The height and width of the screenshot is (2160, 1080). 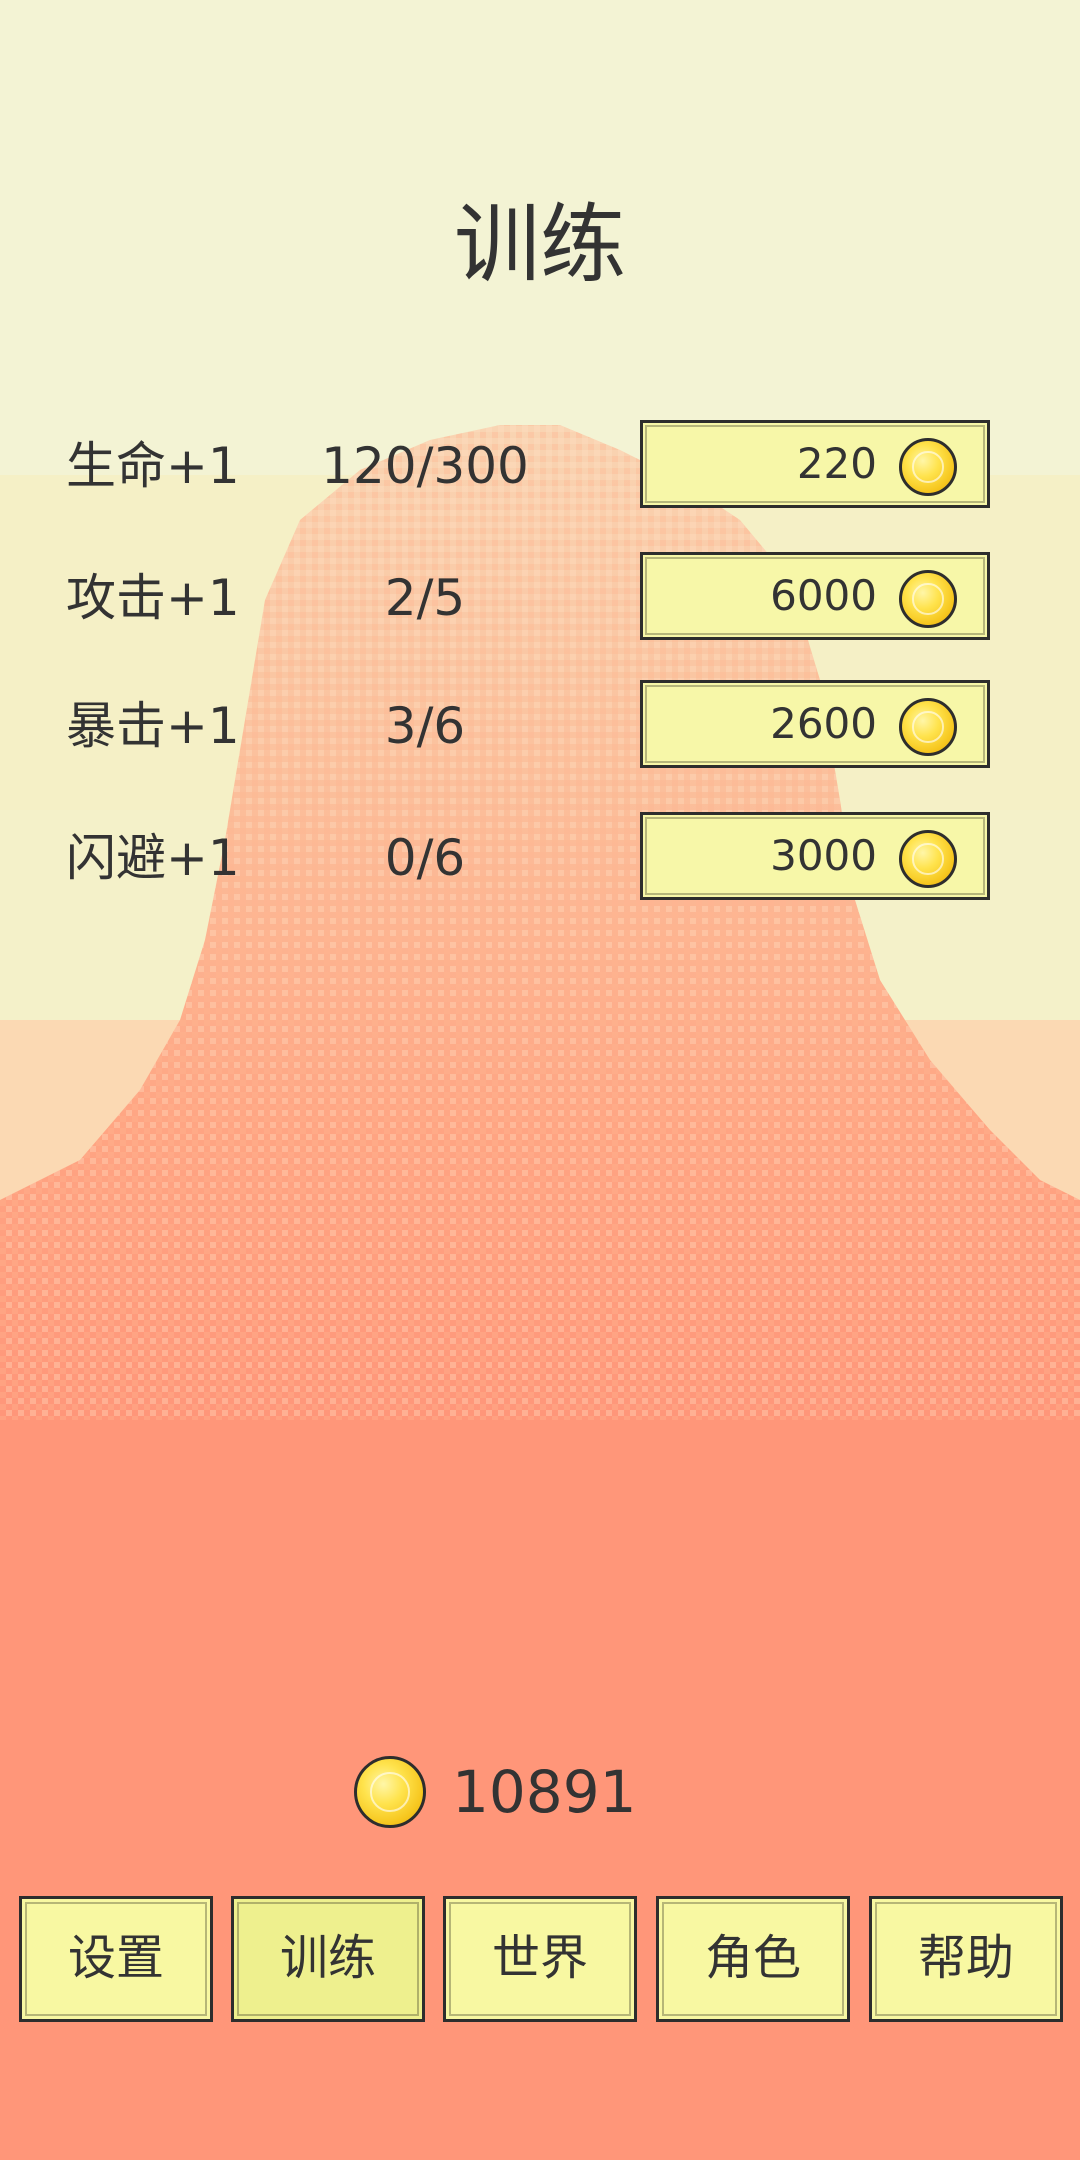 What do you see at coordinates (540, 245) in the screenshot?
I see `page-title: 训练` at bounding box center [540, 245].